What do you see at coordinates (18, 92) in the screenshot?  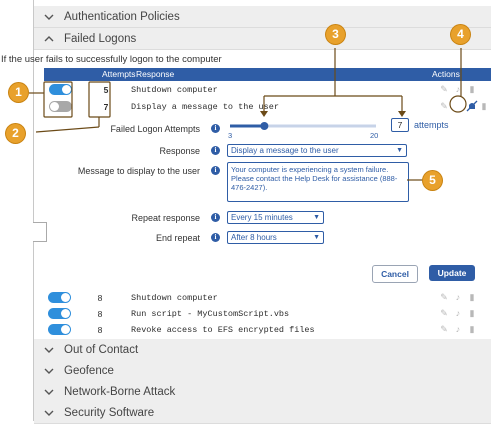 I see `callout-badge: 1` at bounding box center [18, 92].